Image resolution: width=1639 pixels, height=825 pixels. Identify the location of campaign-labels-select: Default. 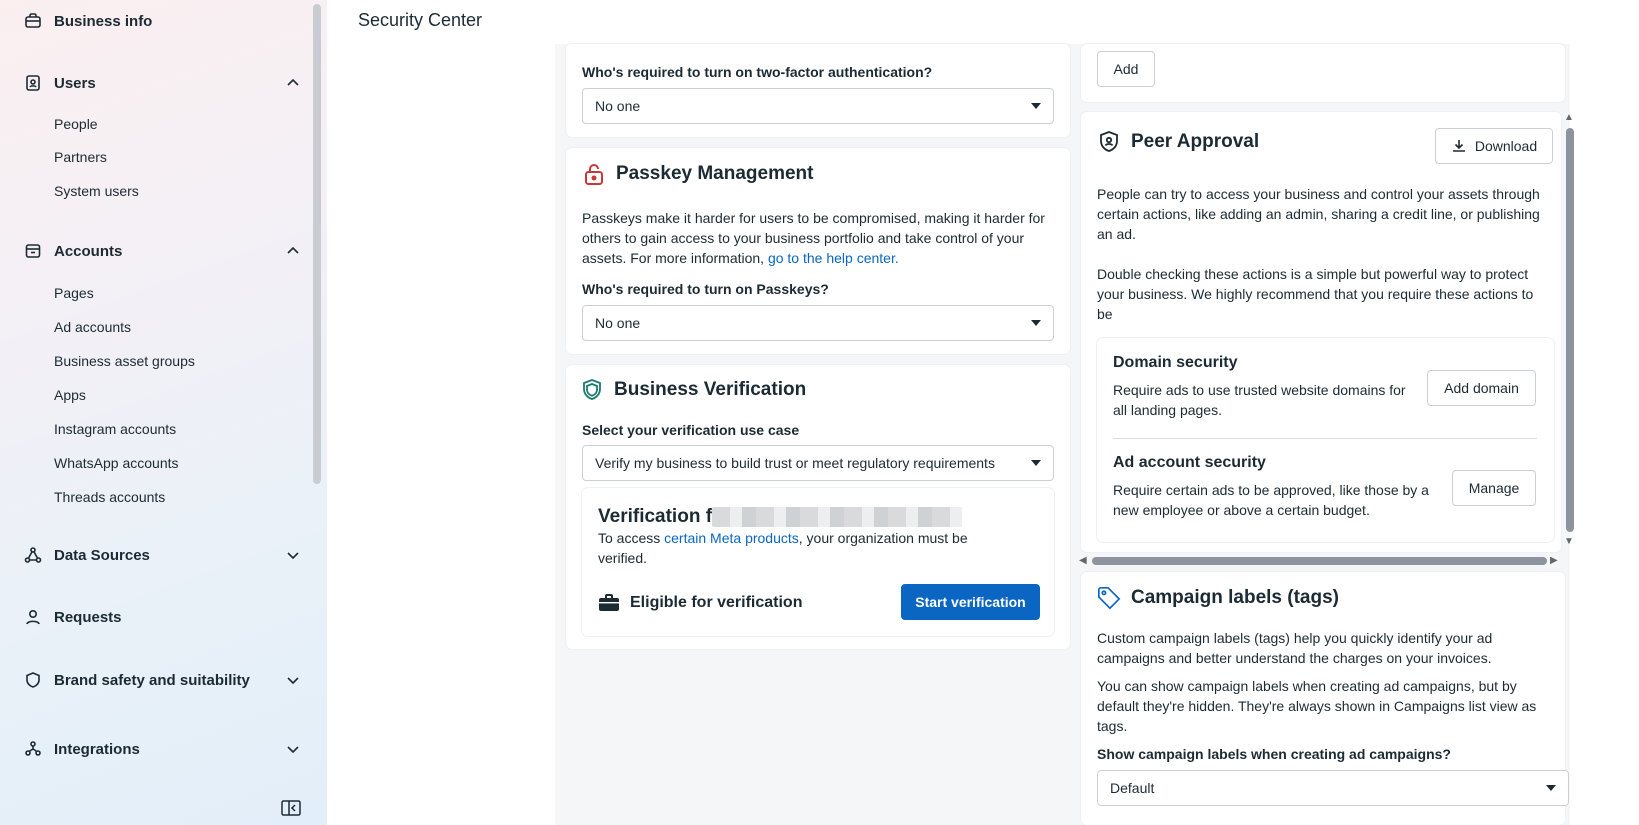
(1333, 788).